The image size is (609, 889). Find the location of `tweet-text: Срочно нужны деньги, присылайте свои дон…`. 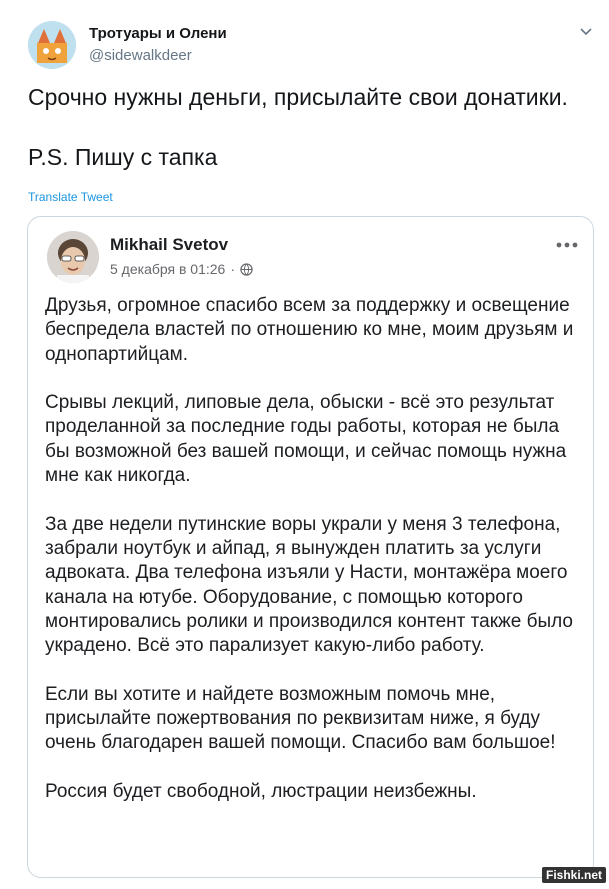

tweet-text: Срочно нужны деньги, присылайте свои дон… is located at coordinates (313, 127).